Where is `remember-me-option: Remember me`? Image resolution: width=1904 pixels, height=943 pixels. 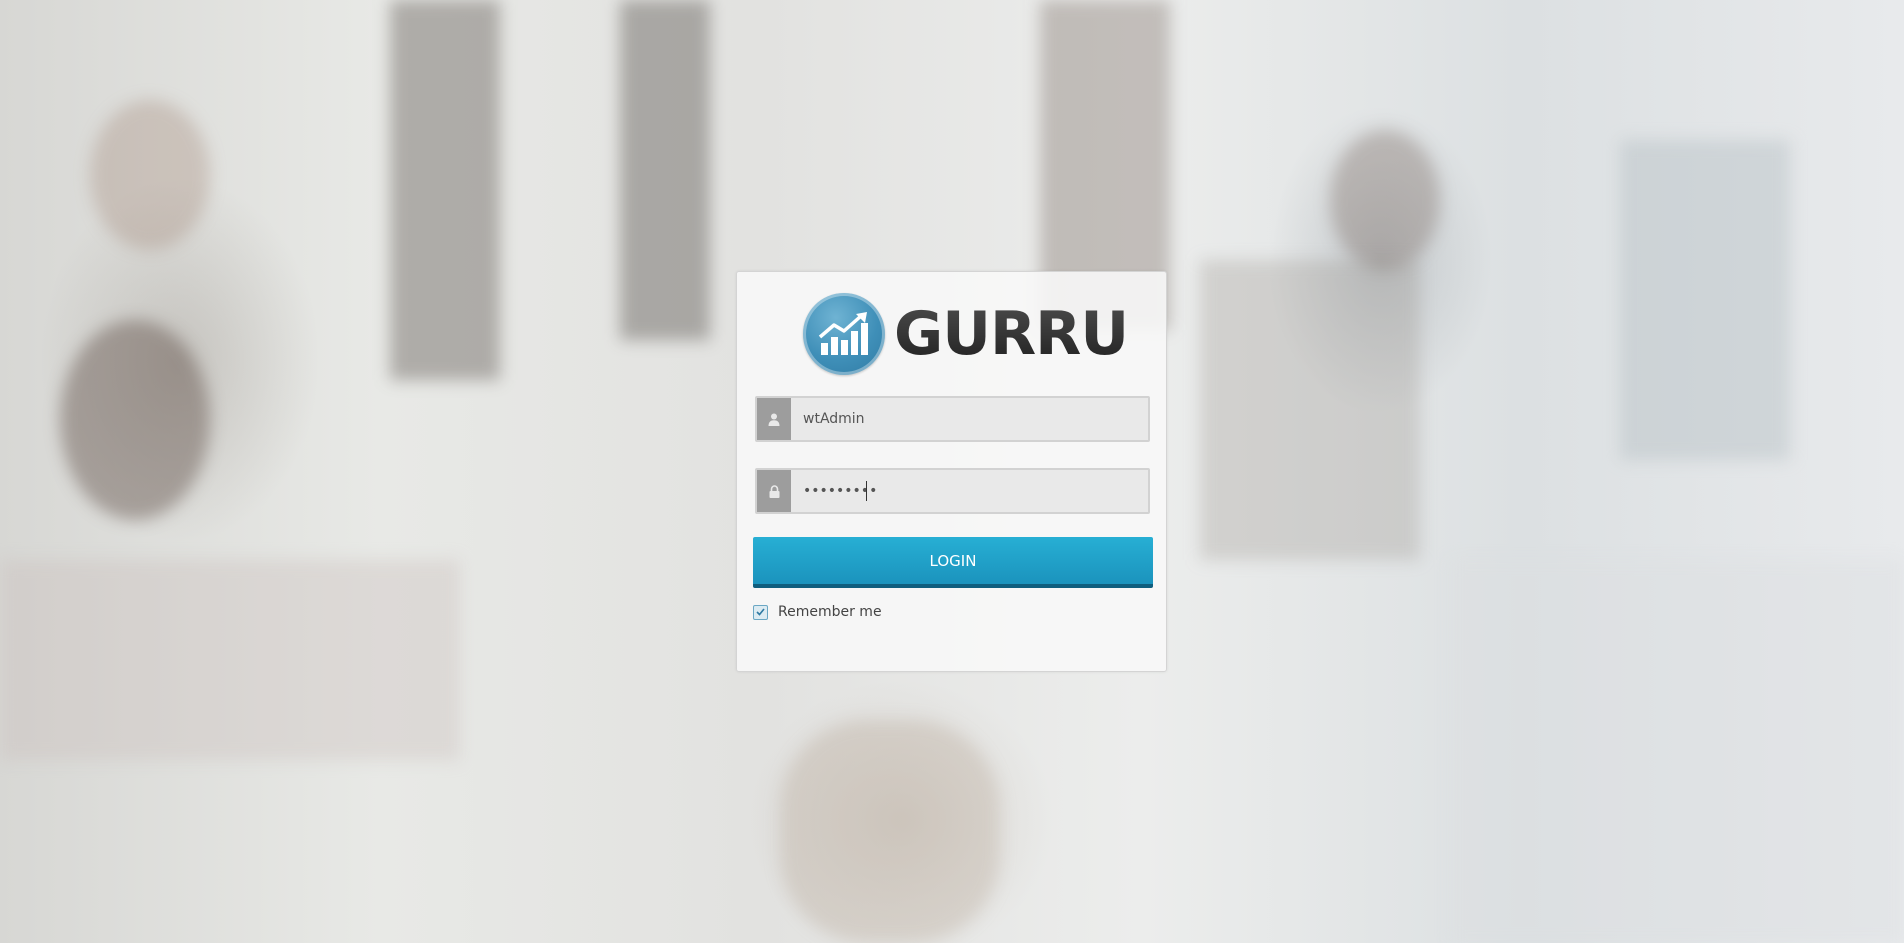 remember-me-option: Remember me is located at coordinates (817, 612).